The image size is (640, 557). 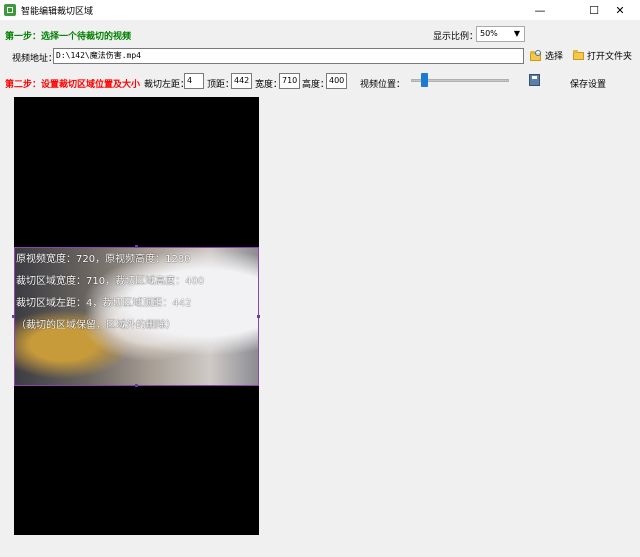 I want to click on video-position-slider-thumb, so click(x=424, y=80).